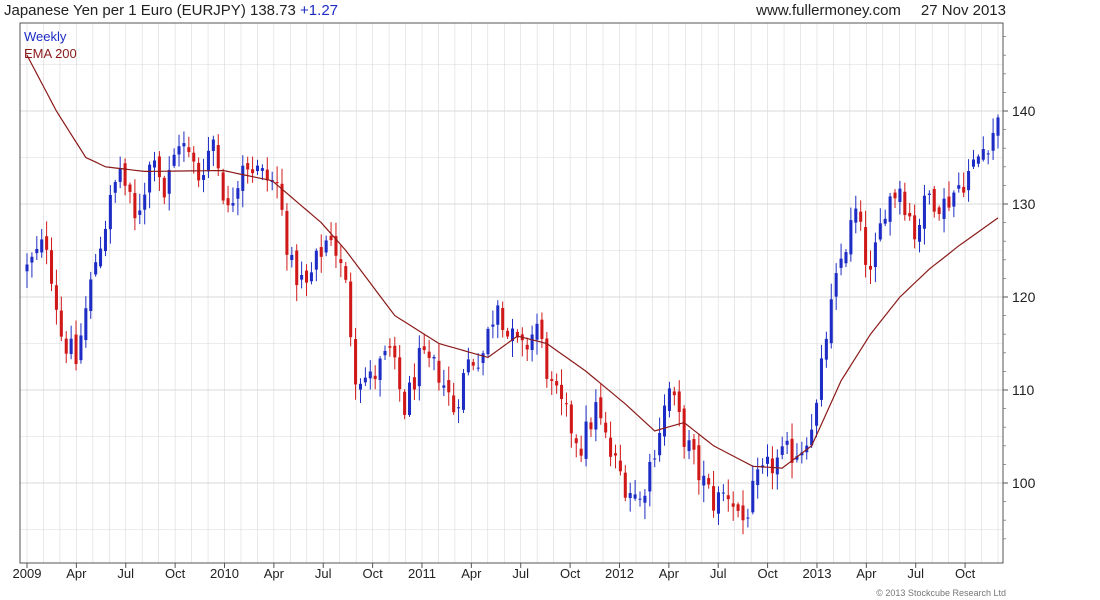  Describe the element at coordinates (1023, 390) in the screenshot. I see `y-tick-label: 110` at that location.